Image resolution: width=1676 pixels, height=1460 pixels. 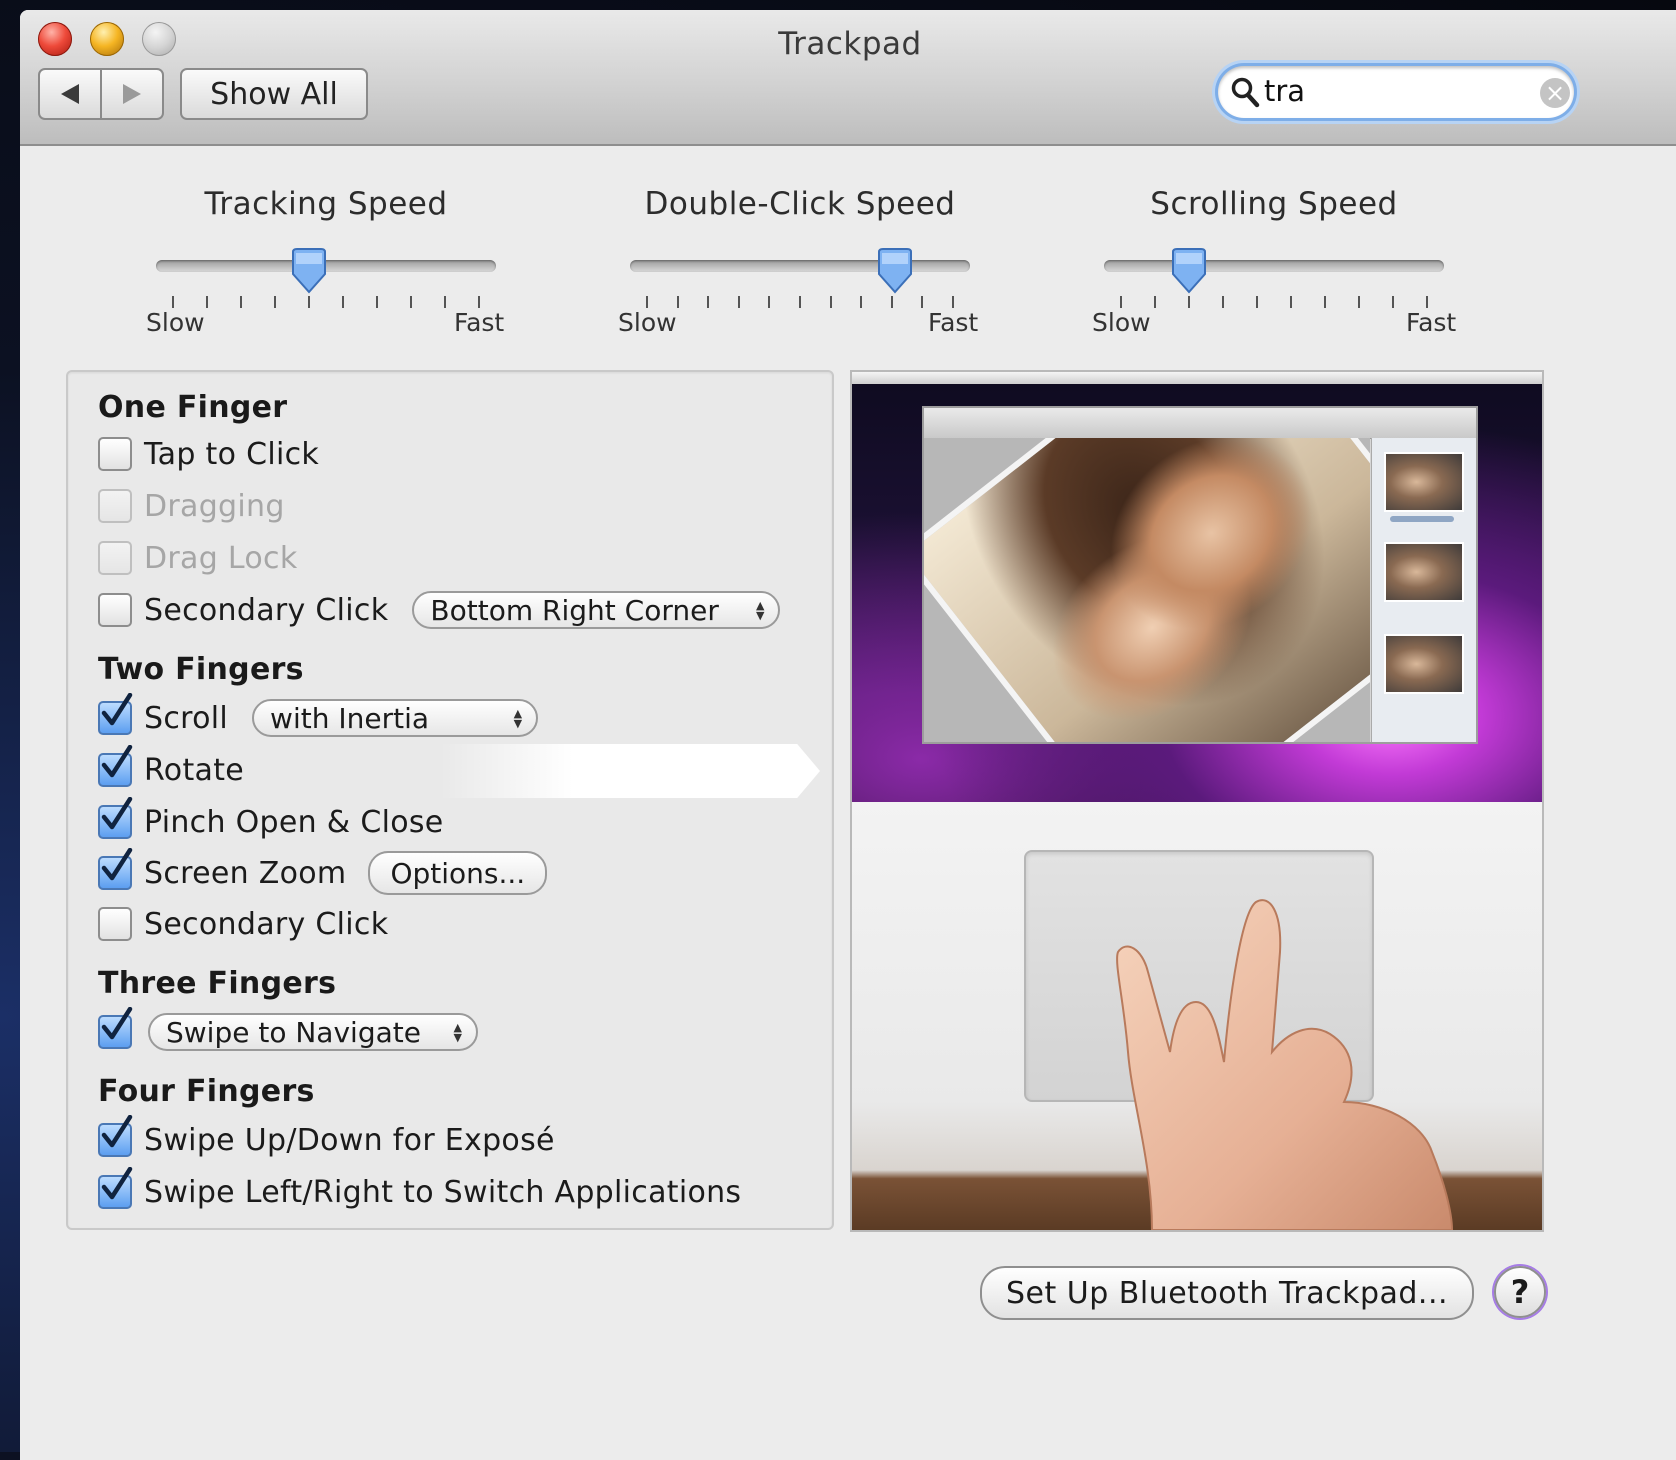 What do you see at coordinates (1121, 322) in the screenshot?
I see `scrolling-speed-min-label: Slow` at bounding box center [1121, 322].